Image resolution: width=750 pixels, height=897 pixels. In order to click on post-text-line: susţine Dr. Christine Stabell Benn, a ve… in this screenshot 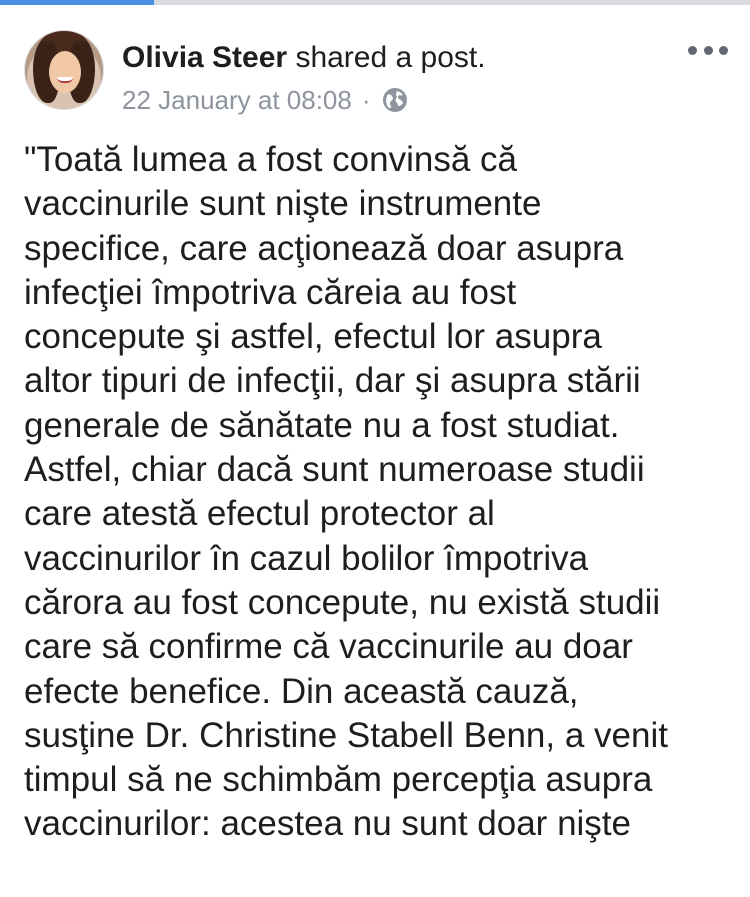, I will do `click(346, 735)`.